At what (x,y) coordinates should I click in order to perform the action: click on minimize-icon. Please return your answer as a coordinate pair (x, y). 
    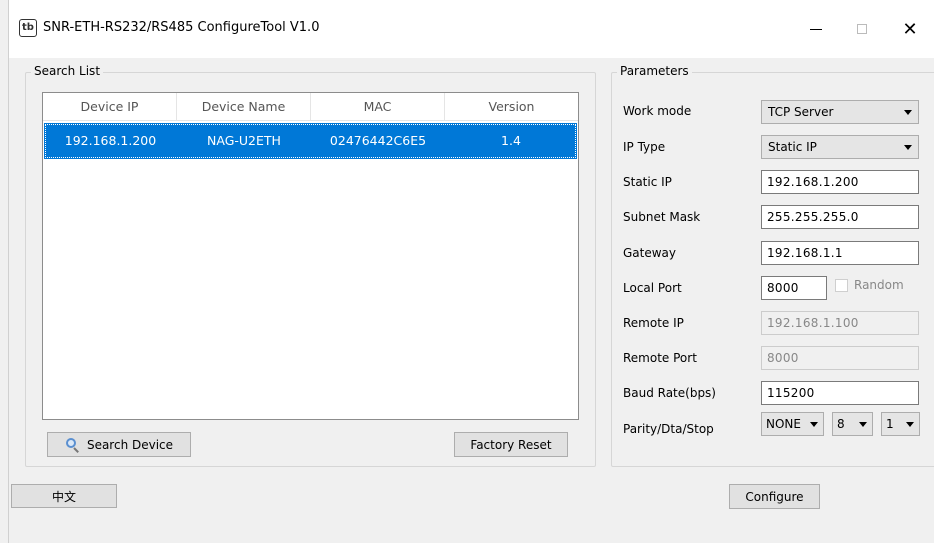
    Looking at the image, I should click on (816, 29).